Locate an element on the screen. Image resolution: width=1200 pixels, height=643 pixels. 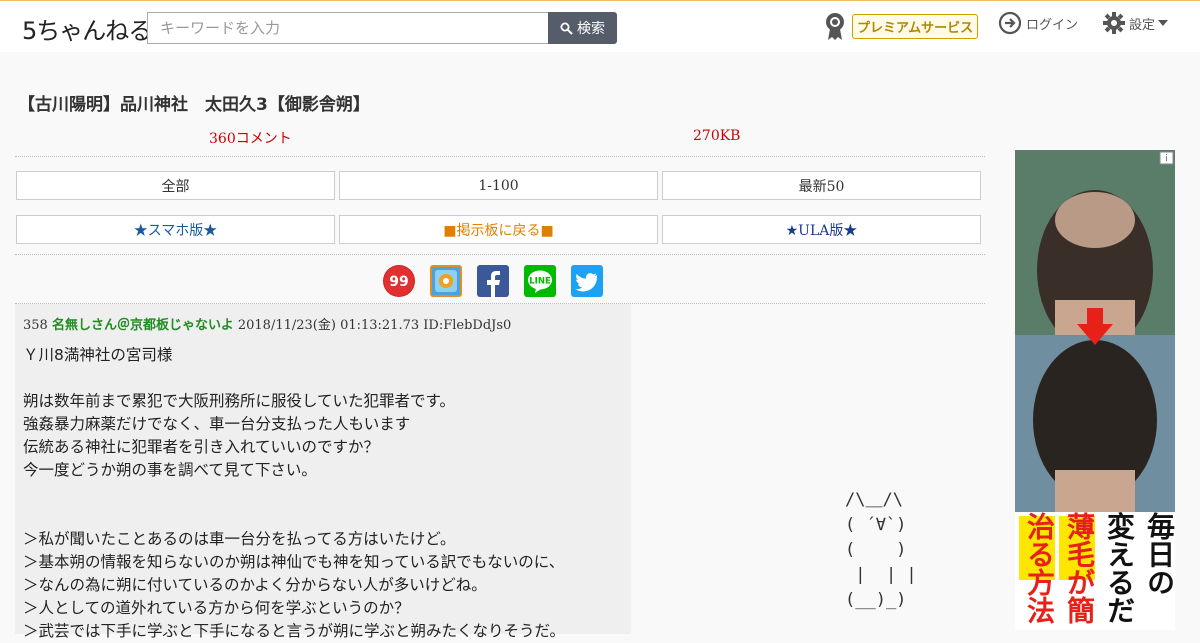
ad-text-4: 治る方法 is located at coordinates (1039, 568).